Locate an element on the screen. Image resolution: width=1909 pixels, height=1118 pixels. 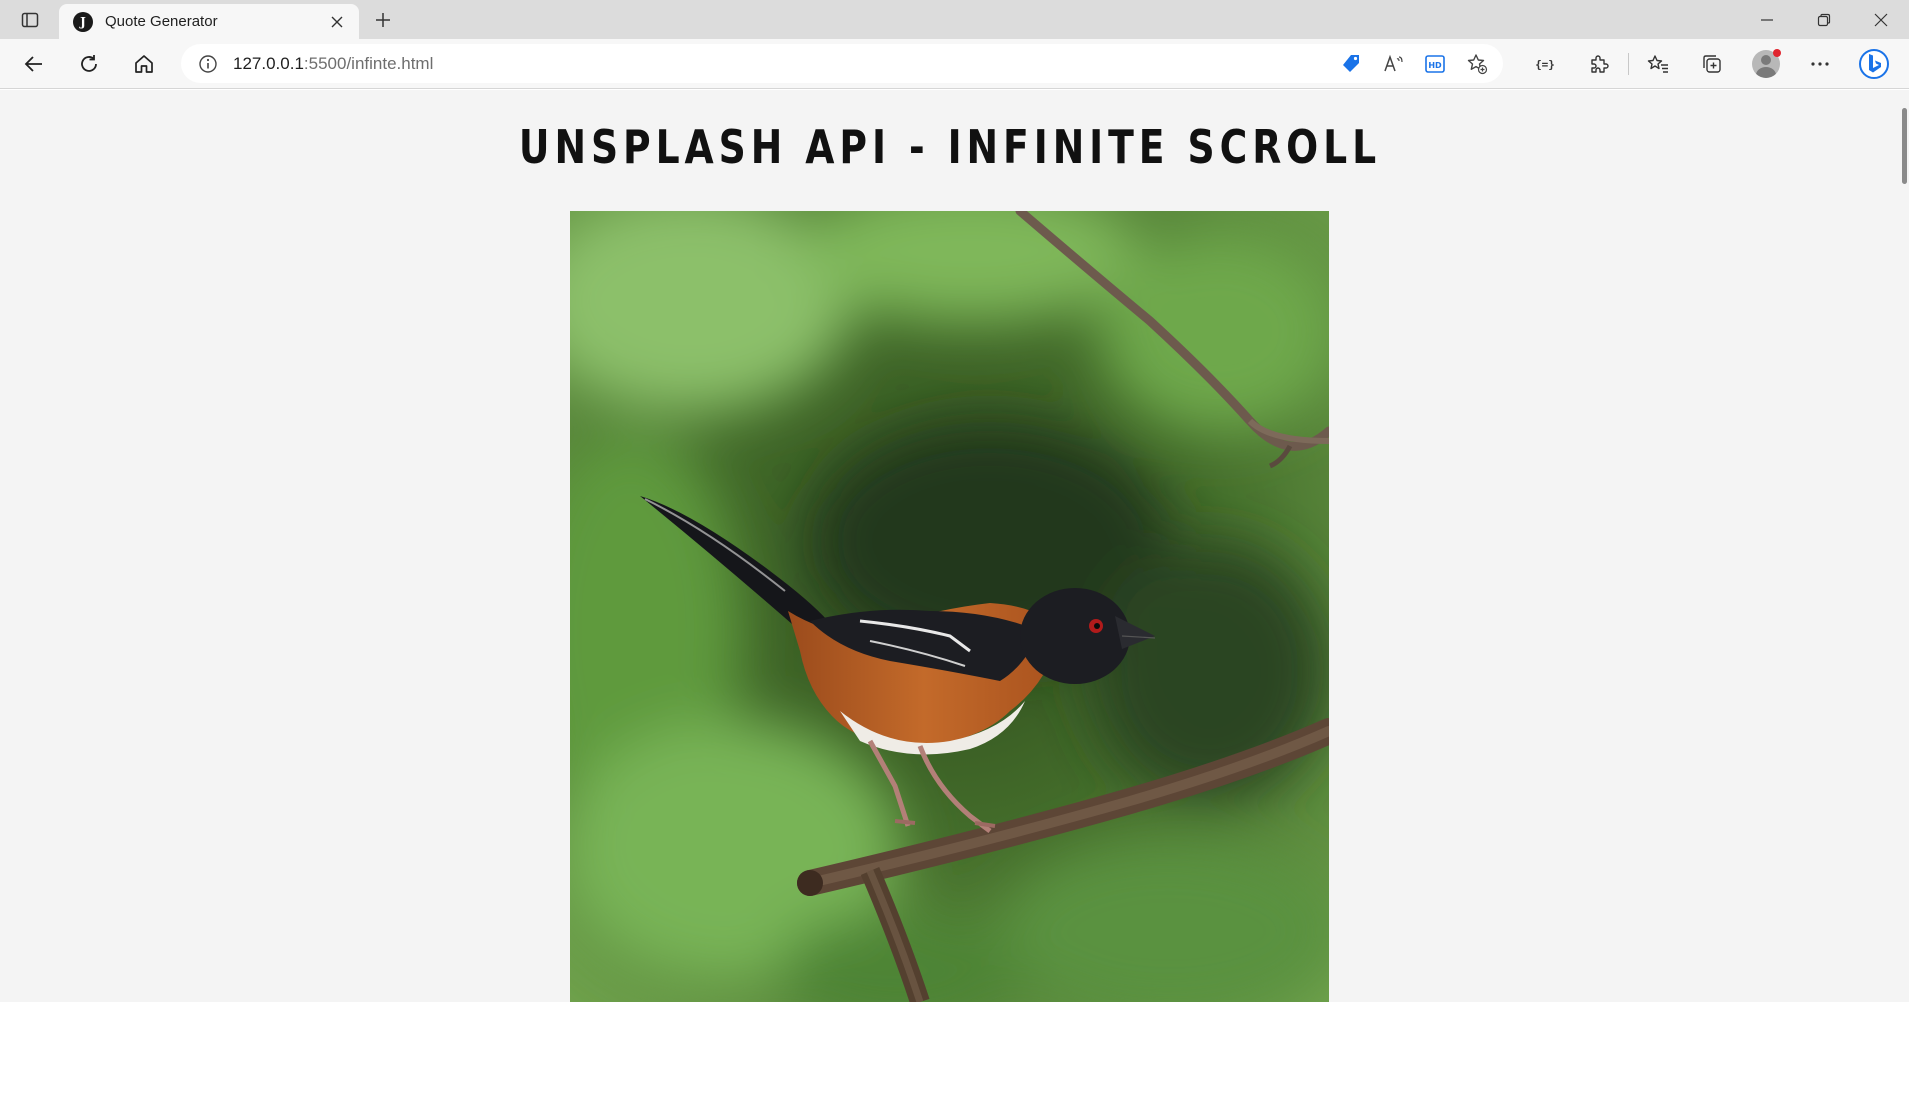
read-aloud-icon is located at coordinates (1393, 64).